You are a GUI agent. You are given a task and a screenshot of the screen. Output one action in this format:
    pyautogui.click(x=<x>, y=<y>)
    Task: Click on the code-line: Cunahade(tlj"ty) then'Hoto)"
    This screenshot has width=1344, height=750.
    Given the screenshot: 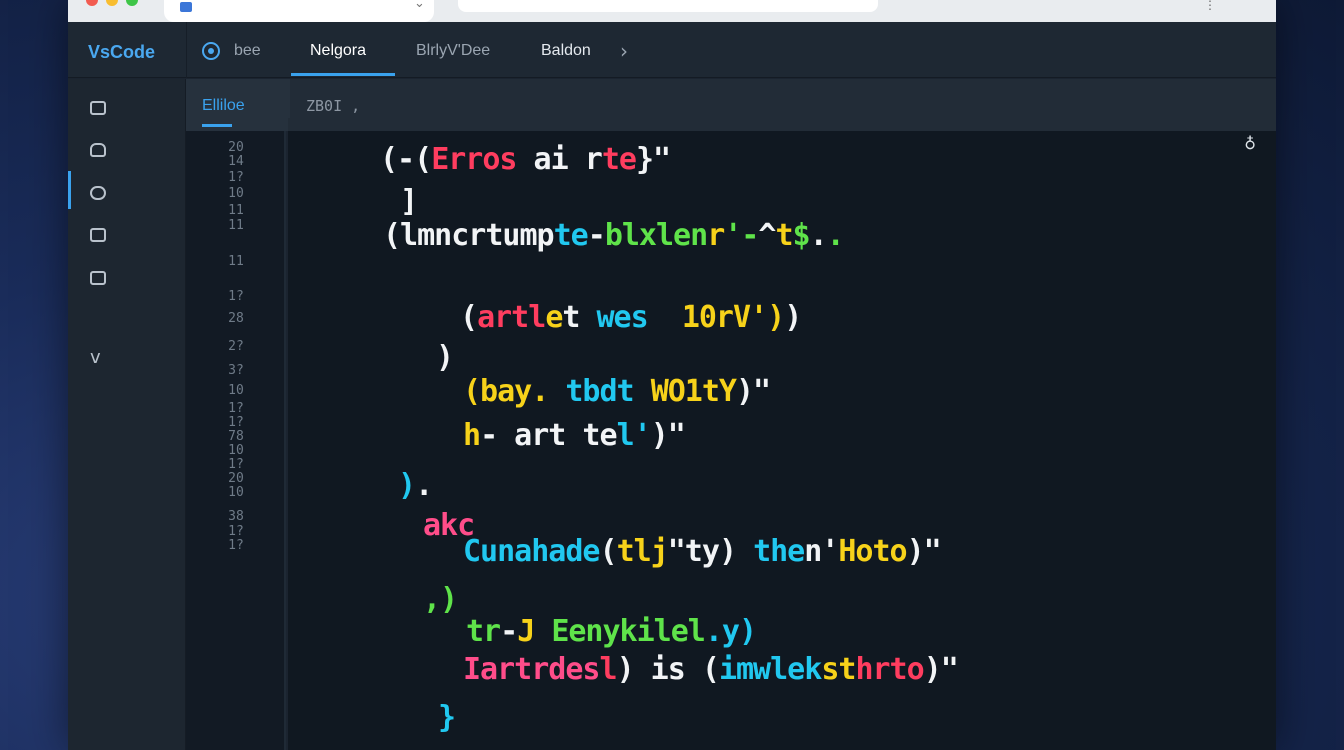 What is the action you would take?
    pyautogui.click(x=702, y=551)
    